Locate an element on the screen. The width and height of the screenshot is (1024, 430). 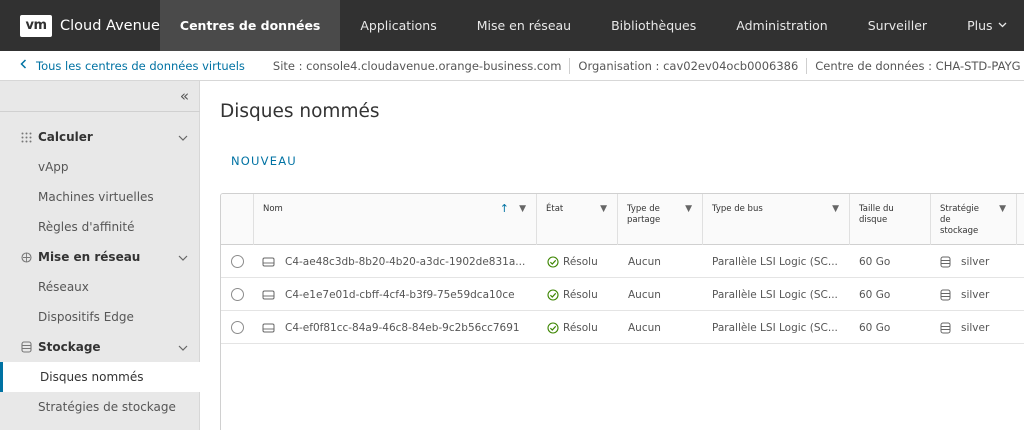
column-label: Stratégie de stockage is located at coordinates (959, 220).